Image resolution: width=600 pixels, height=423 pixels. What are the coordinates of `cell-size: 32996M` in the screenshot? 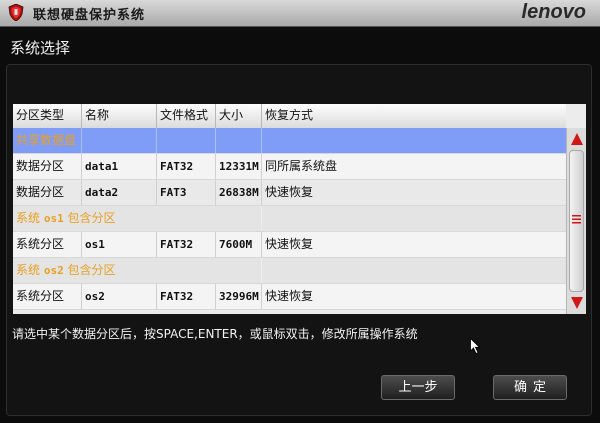 It's located at (239, 296).